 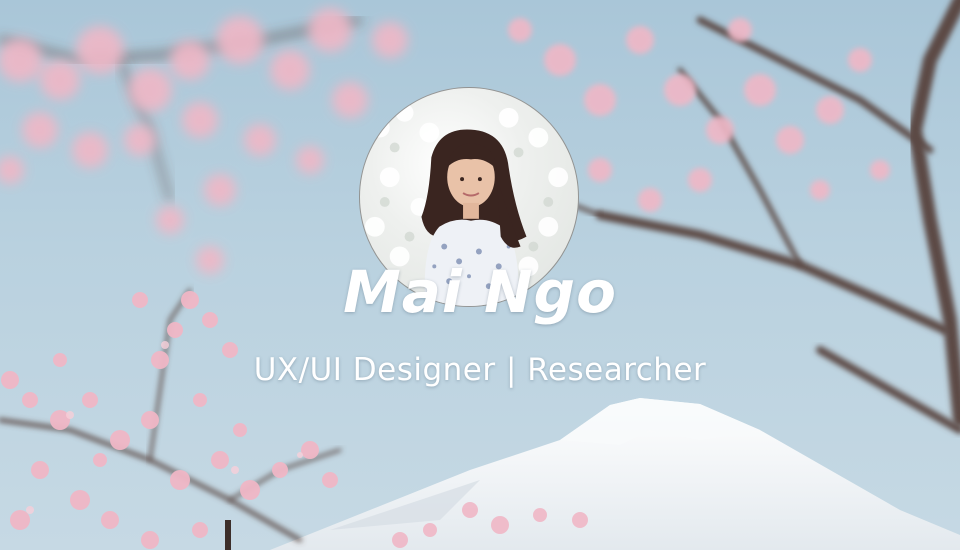 I want to click on profile-name: Mai Ngo, so click(x=480, y=292).